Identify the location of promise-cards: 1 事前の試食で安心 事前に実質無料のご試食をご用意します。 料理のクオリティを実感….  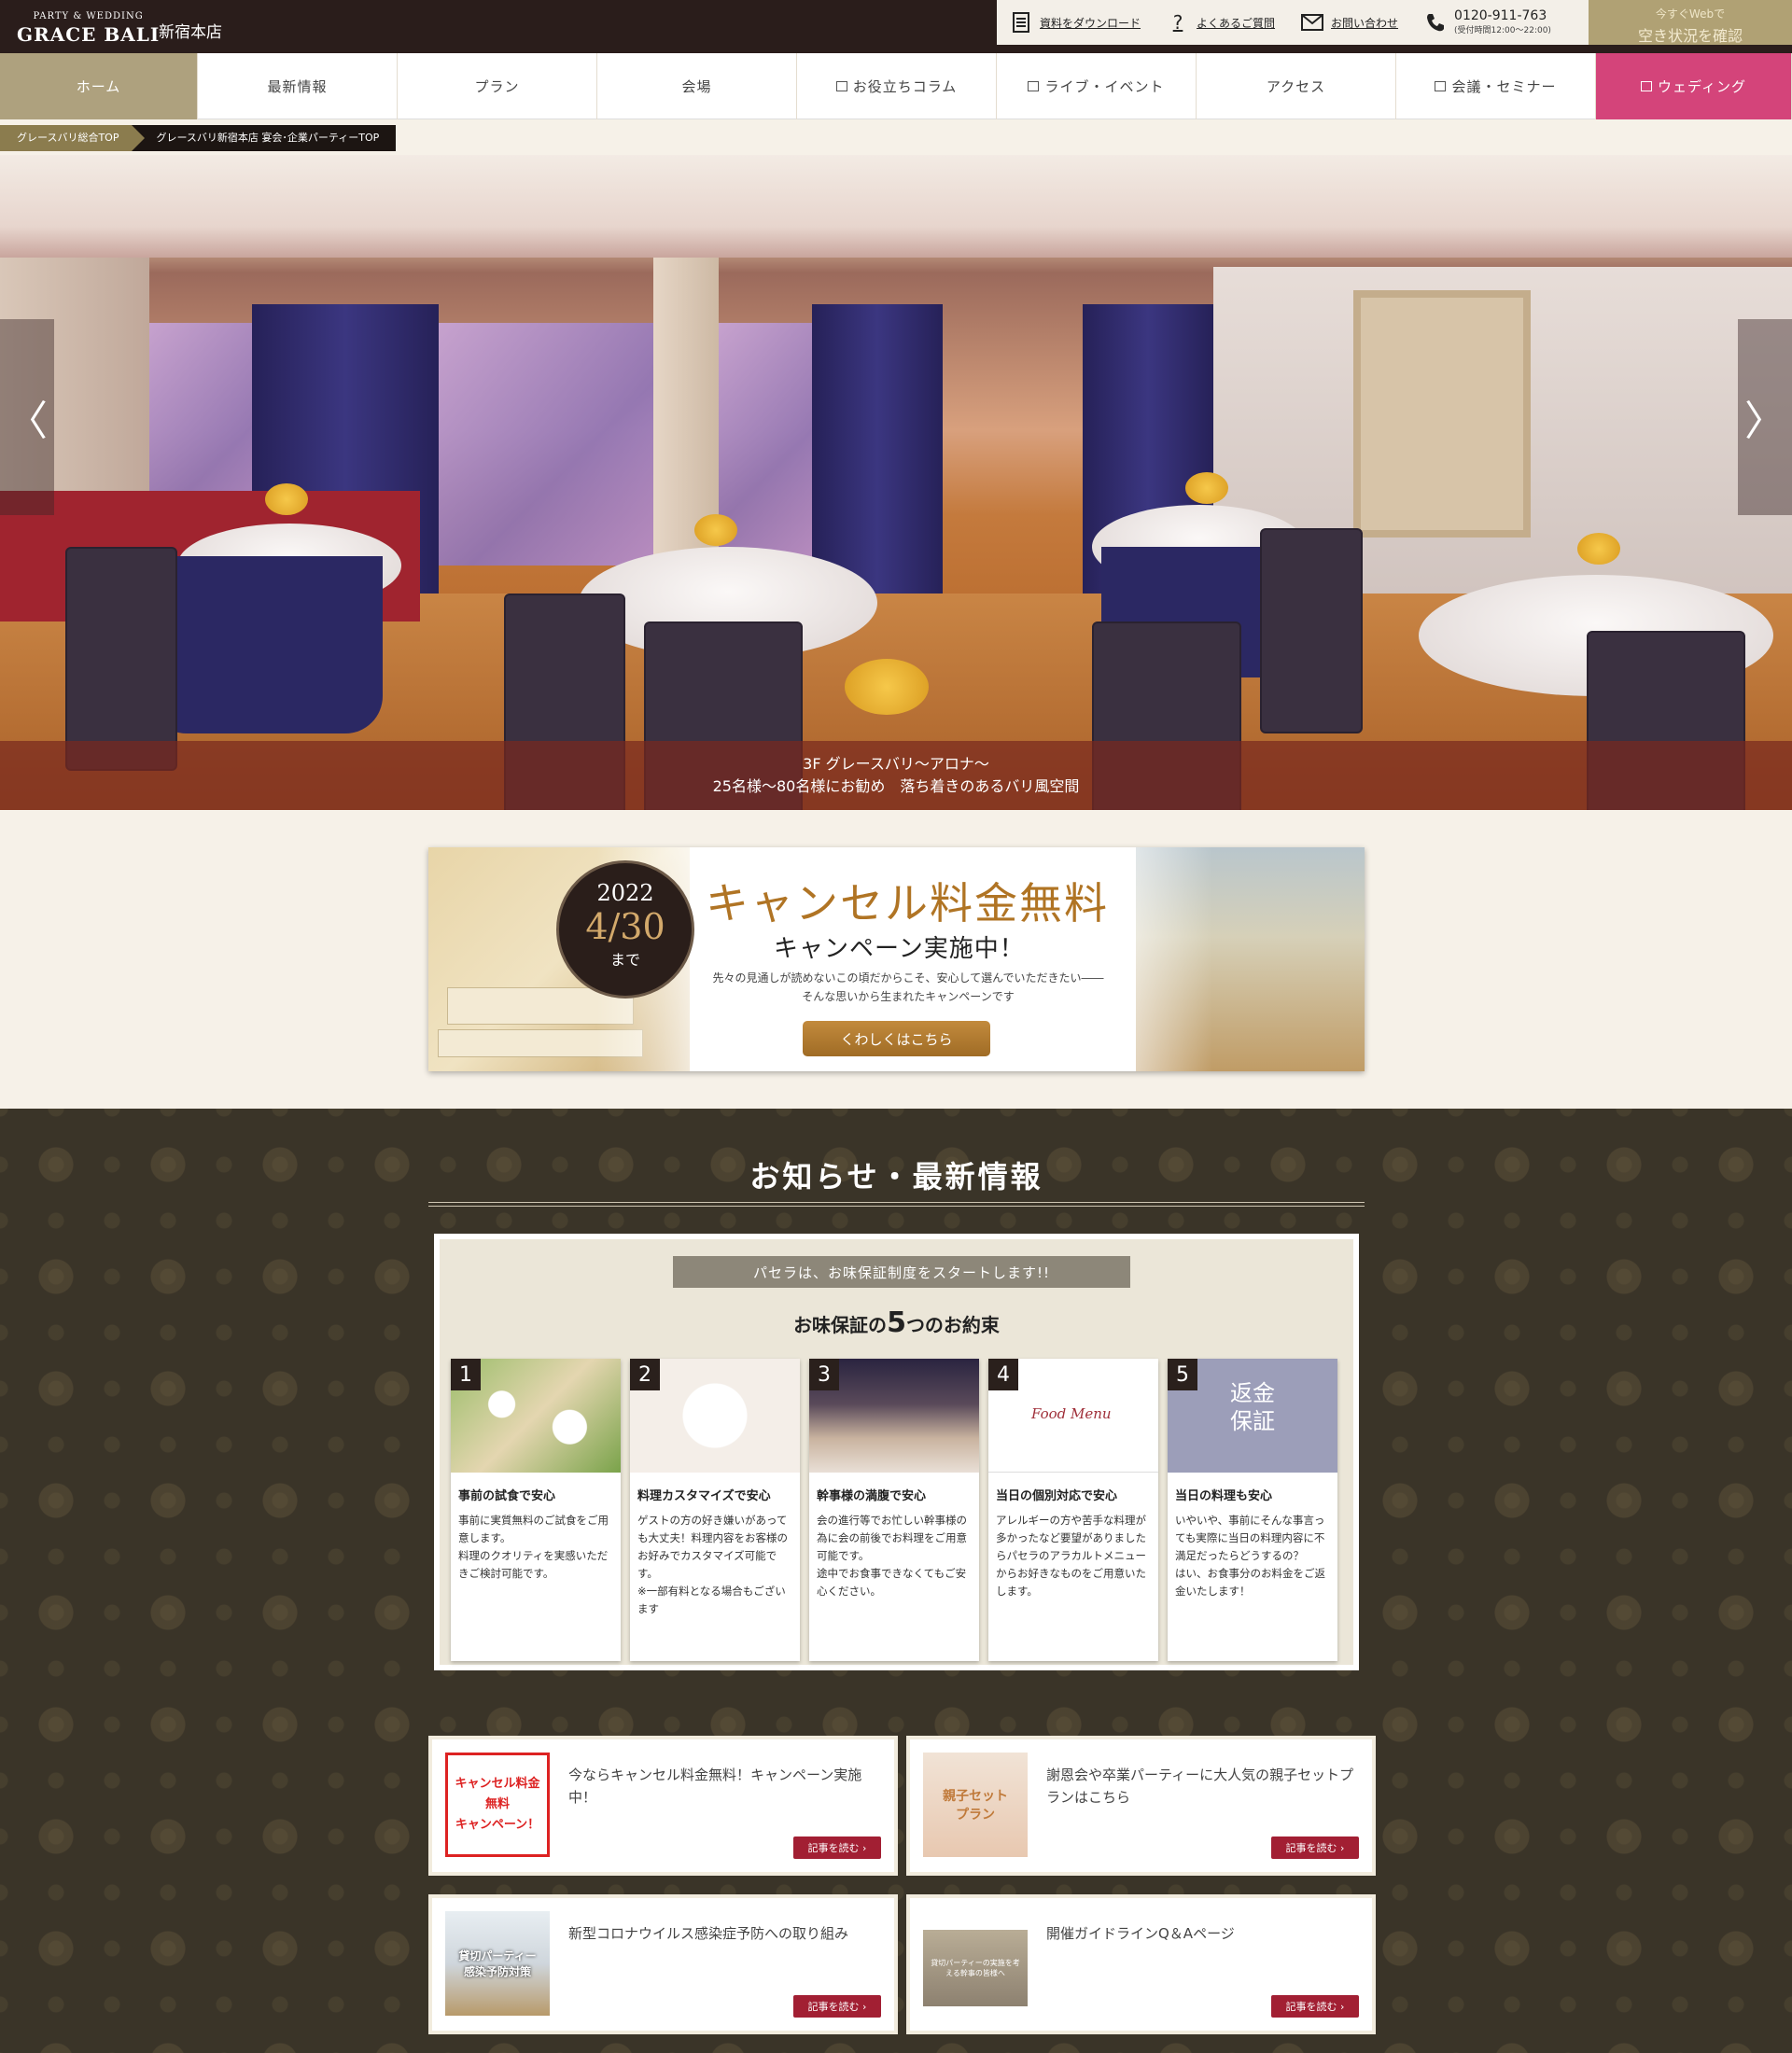
(894, 1510).